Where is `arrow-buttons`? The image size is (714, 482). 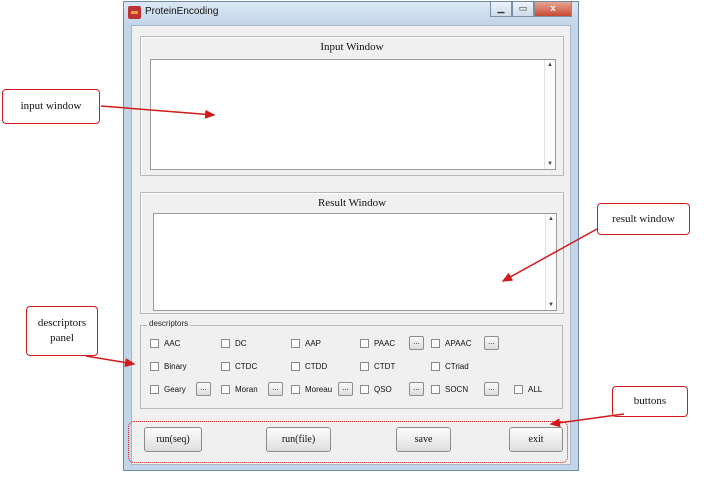
arrow-buttons is located at coordinates (587, 420).